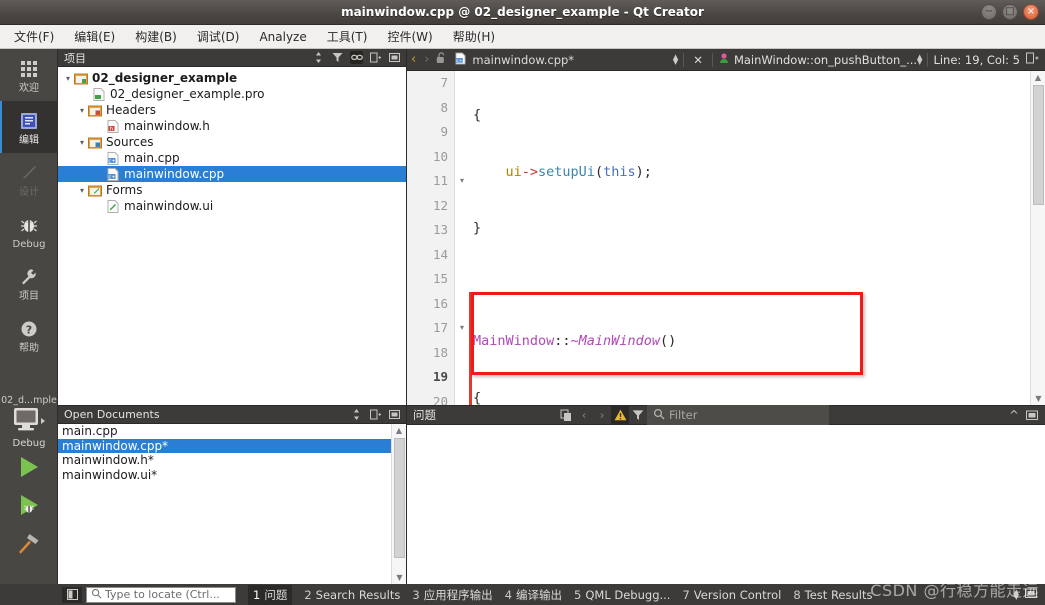 This screenshot has width=1045, height=605. What do you see at coordinates (218, 36) in the screenshot?
I see `menu-debug: 调试(D)` at bounding box center [218, 36].